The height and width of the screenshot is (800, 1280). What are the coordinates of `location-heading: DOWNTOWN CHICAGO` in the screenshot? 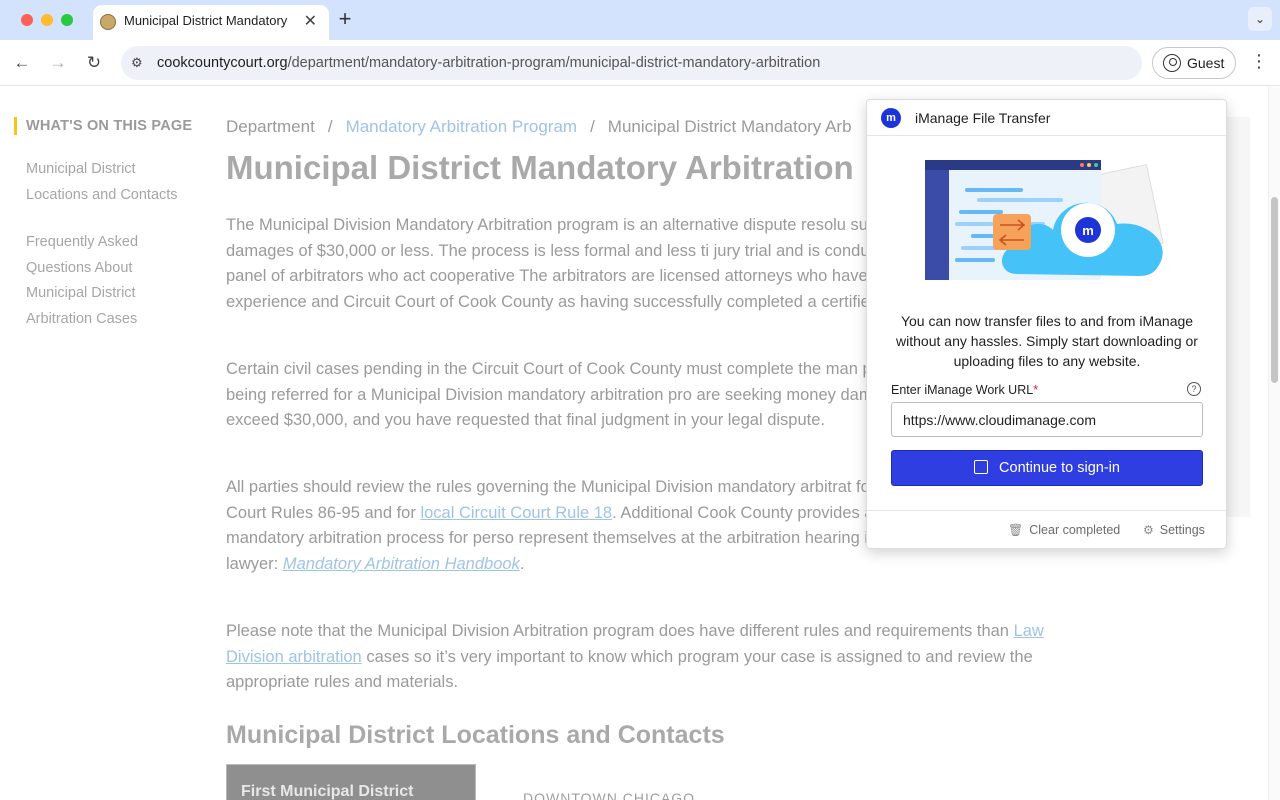 It's located at (609, 795).